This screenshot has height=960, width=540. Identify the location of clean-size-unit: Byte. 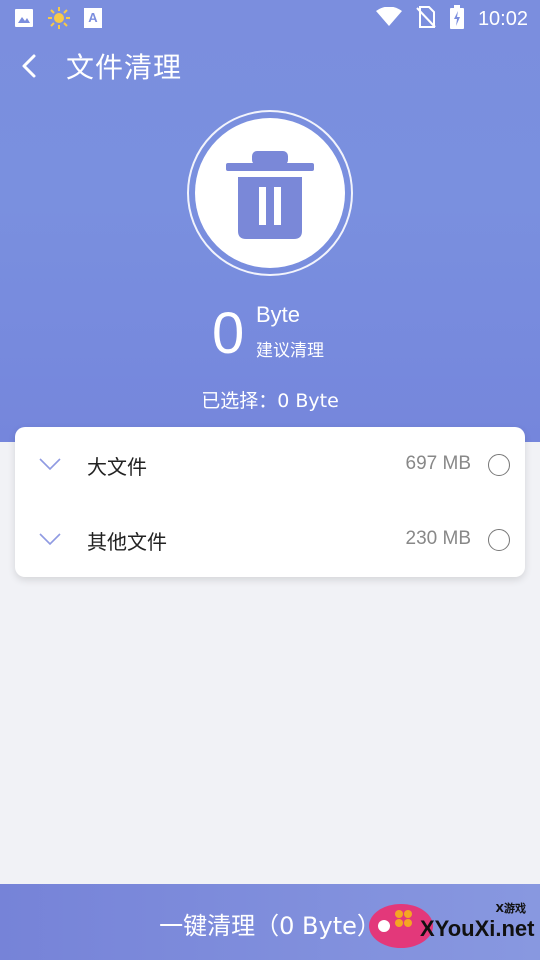
(278, 314).